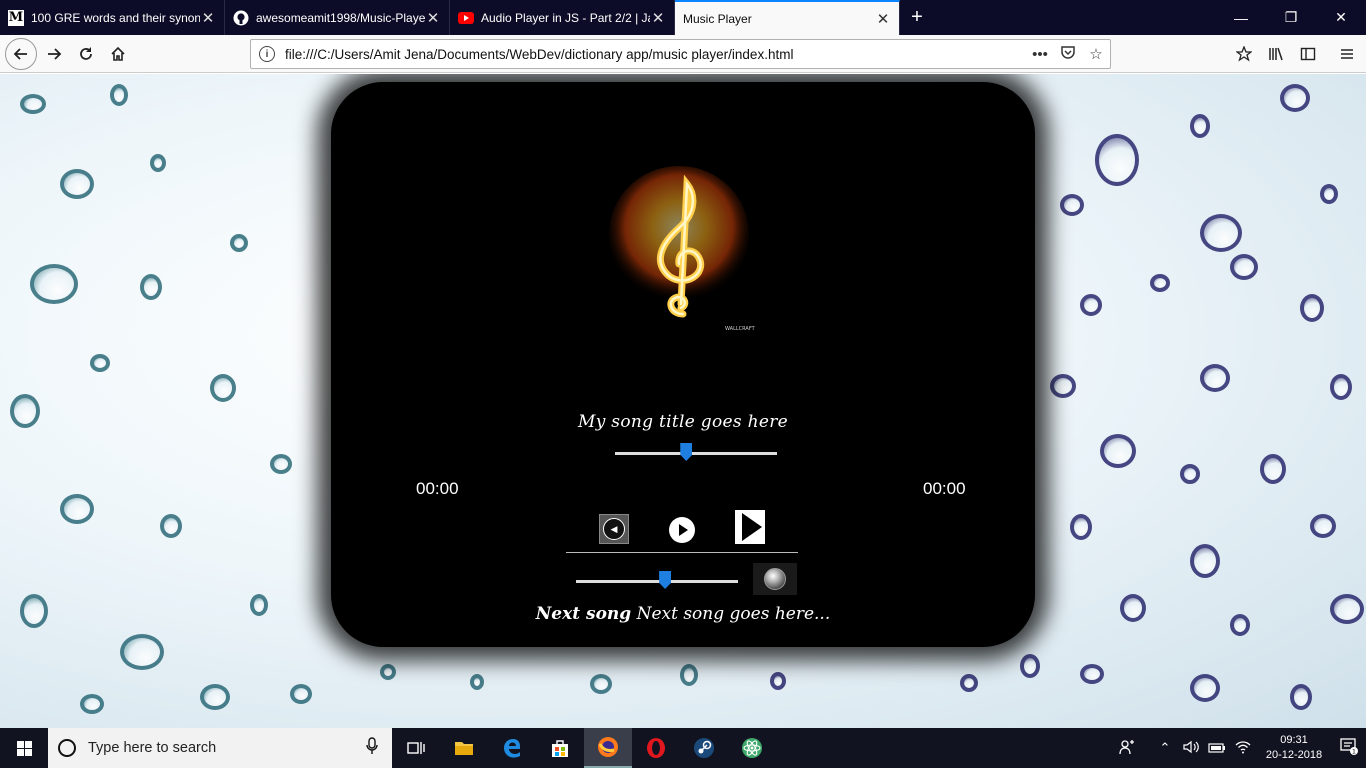  Describe the element at coordinates (1347, 54) in the screenshot. I see `menu-icon` at that location.